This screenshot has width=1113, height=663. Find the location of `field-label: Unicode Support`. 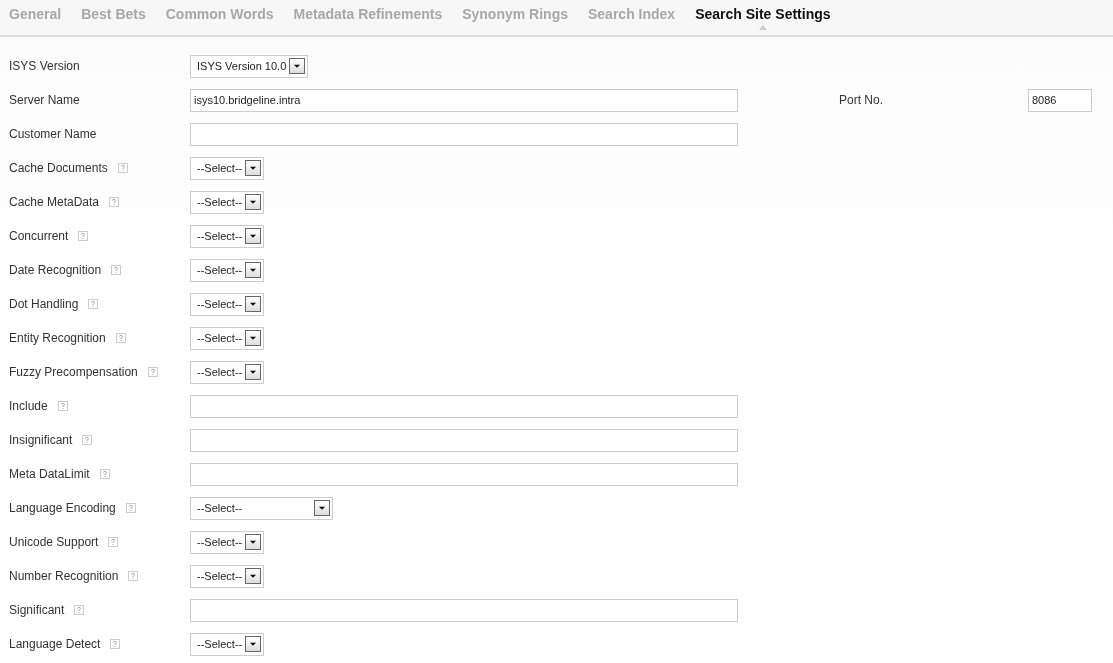

field-label: Unicode Support is located at coordinates (54, 542).